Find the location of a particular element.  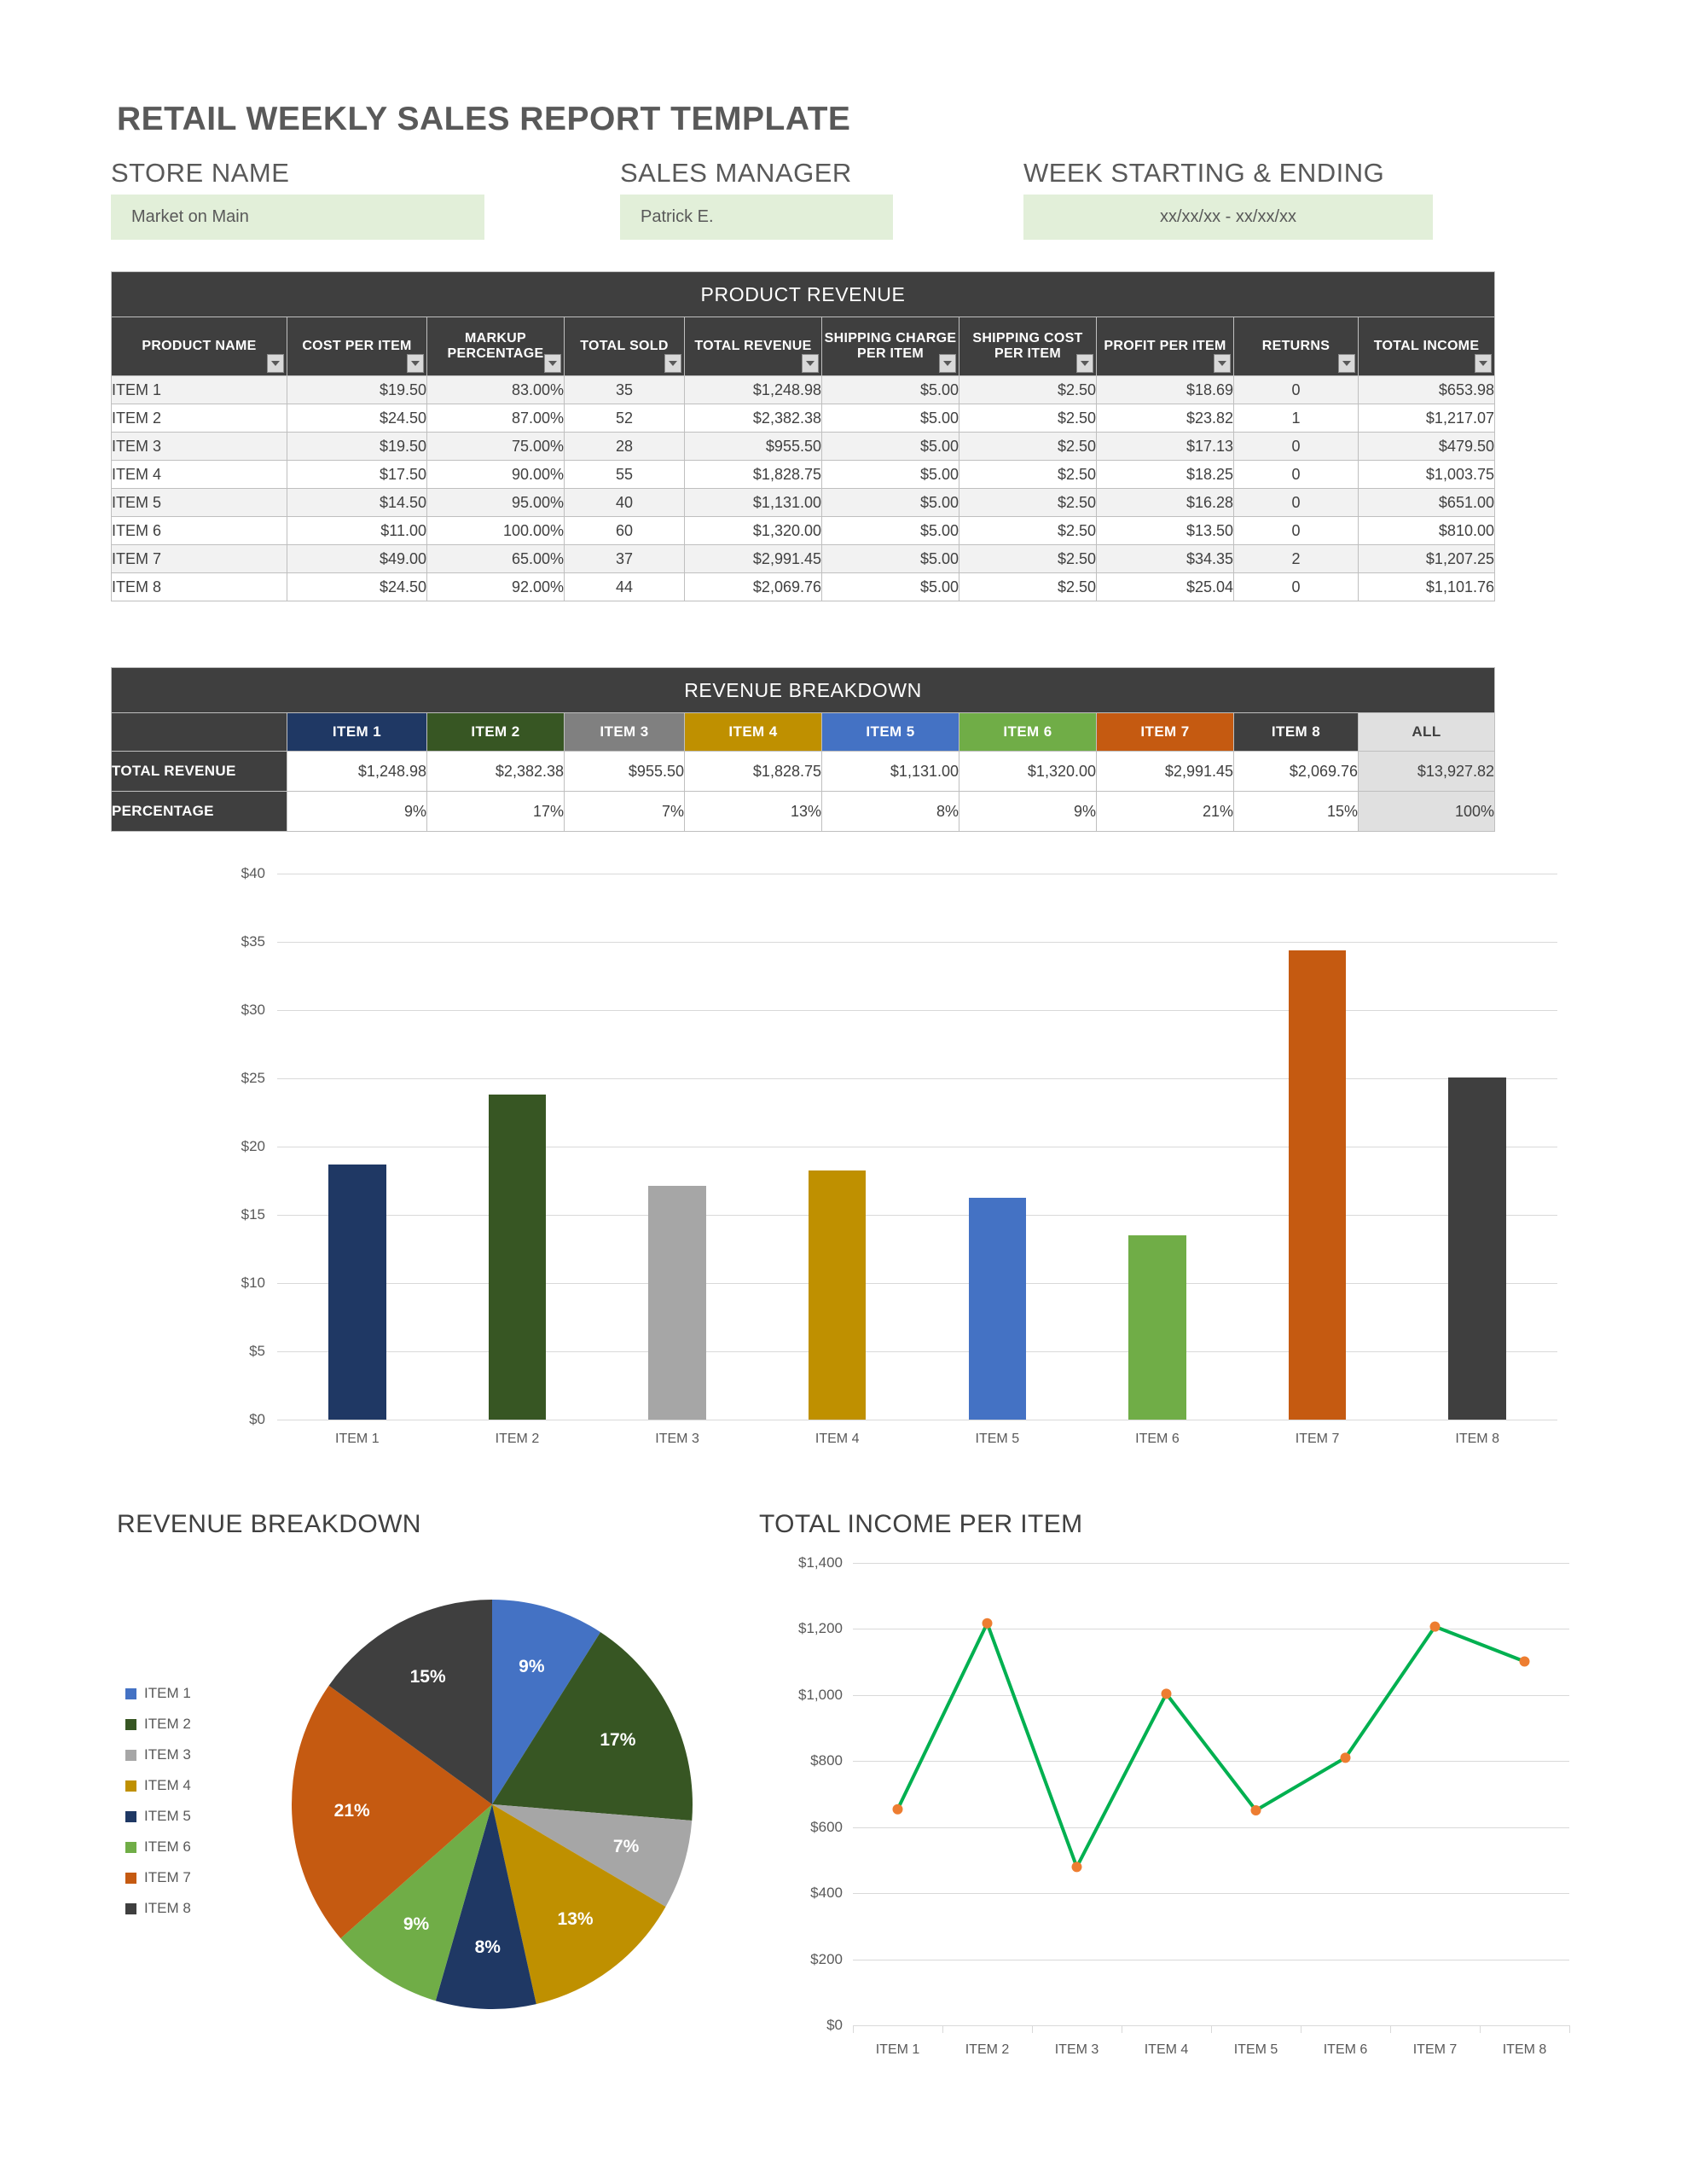

y-axis-tick-label: $1,400 is located at coordinates (820, 1562).